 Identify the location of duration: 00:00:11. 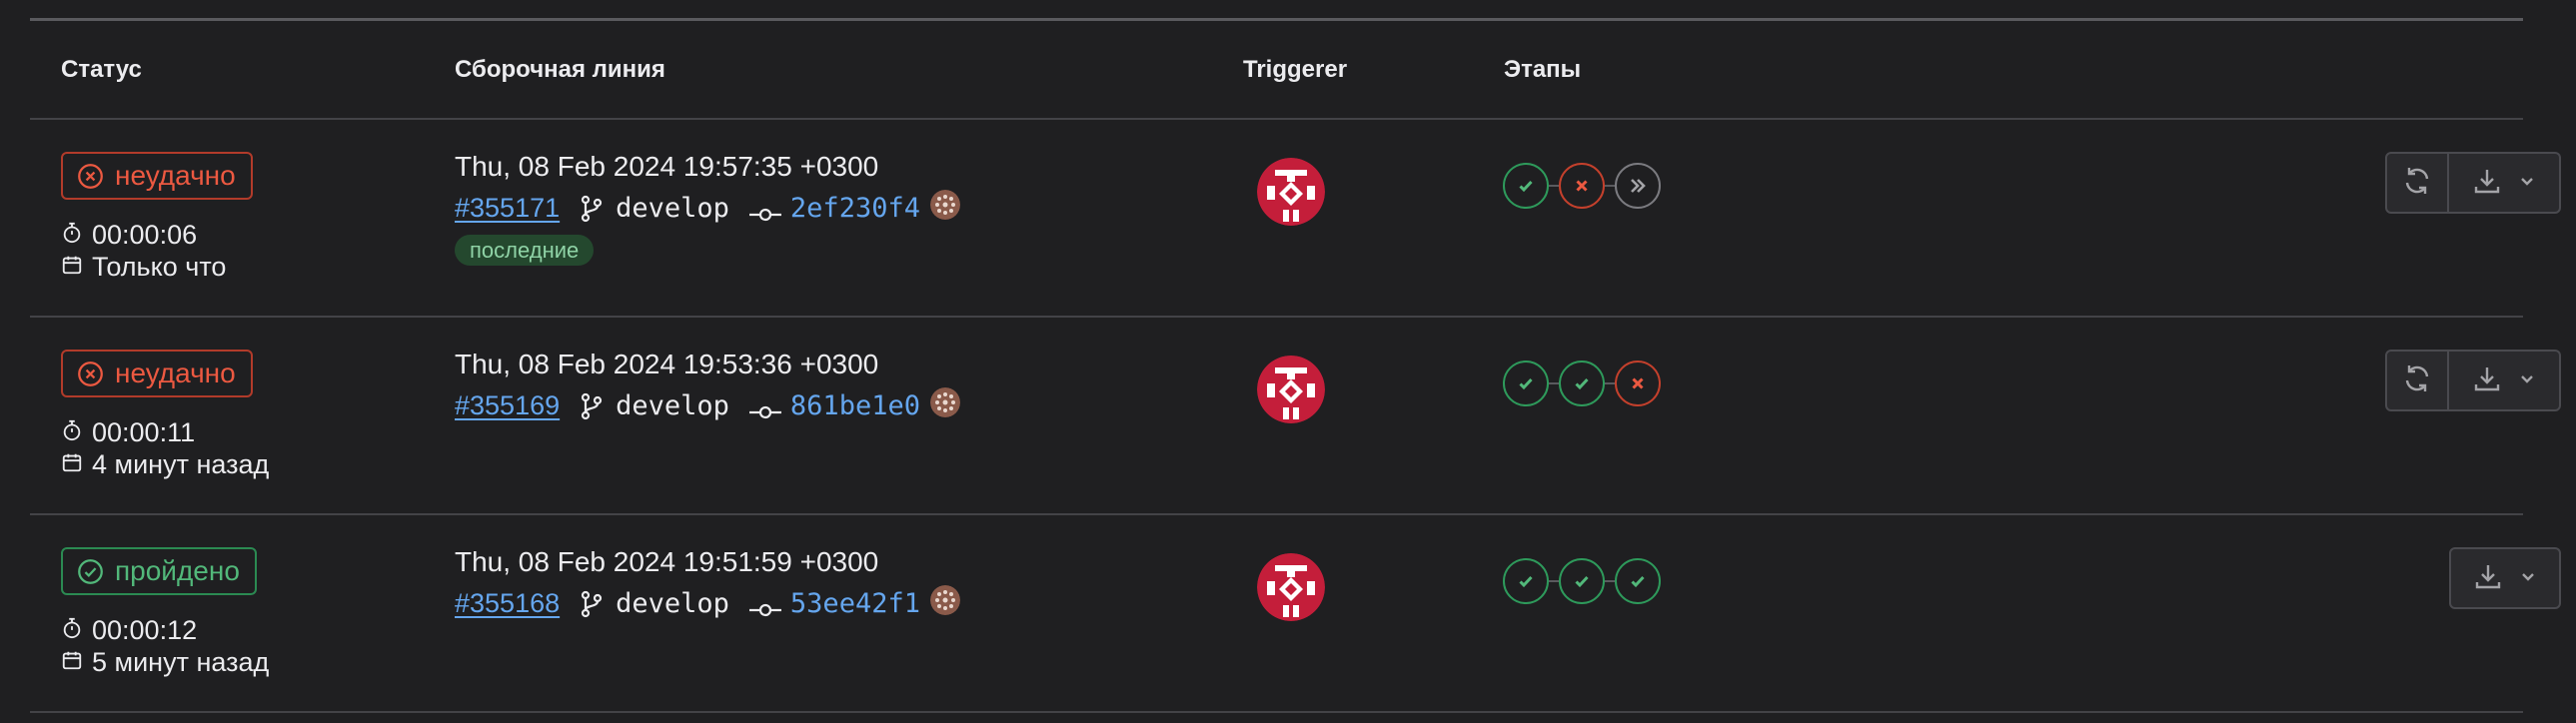
(128, 432).